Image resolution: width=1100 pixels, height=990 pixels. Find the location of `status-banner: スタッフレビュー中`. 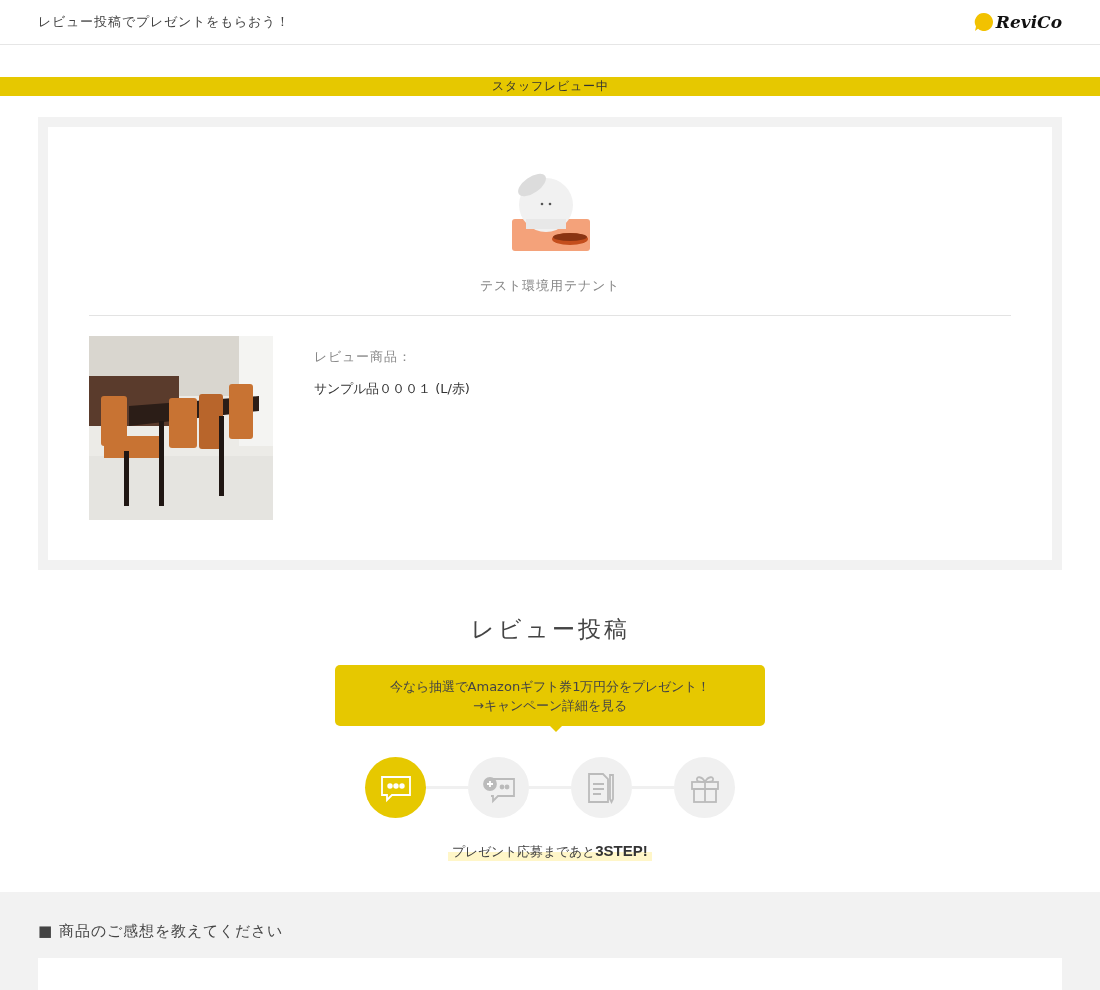

status-banner: スタッフレビュー中 is located at coordinates (550, 86).